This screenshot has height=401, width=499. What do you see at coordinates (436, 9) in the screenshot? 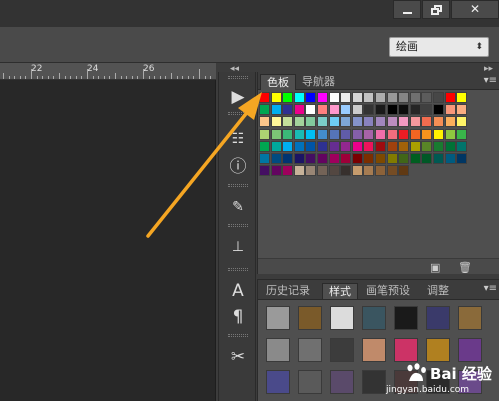
I see `restore-button` at bounding box center [436, 9].